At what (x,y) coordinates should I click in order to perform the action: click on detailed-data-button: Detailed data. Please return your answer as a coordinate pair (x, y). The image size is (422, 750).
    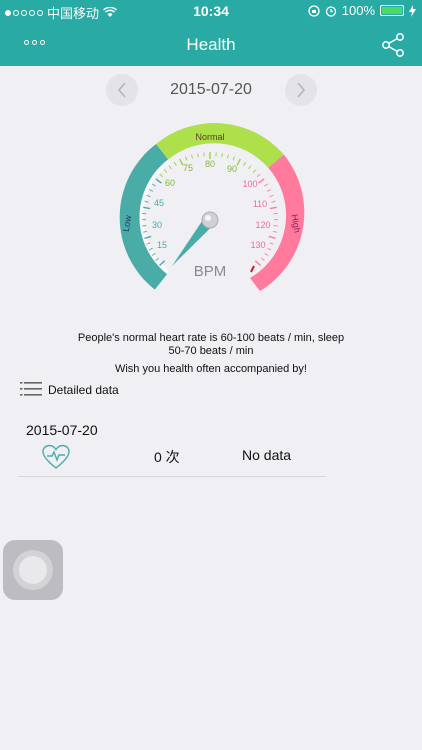
    Looking at the image, I should click on (69, 390).